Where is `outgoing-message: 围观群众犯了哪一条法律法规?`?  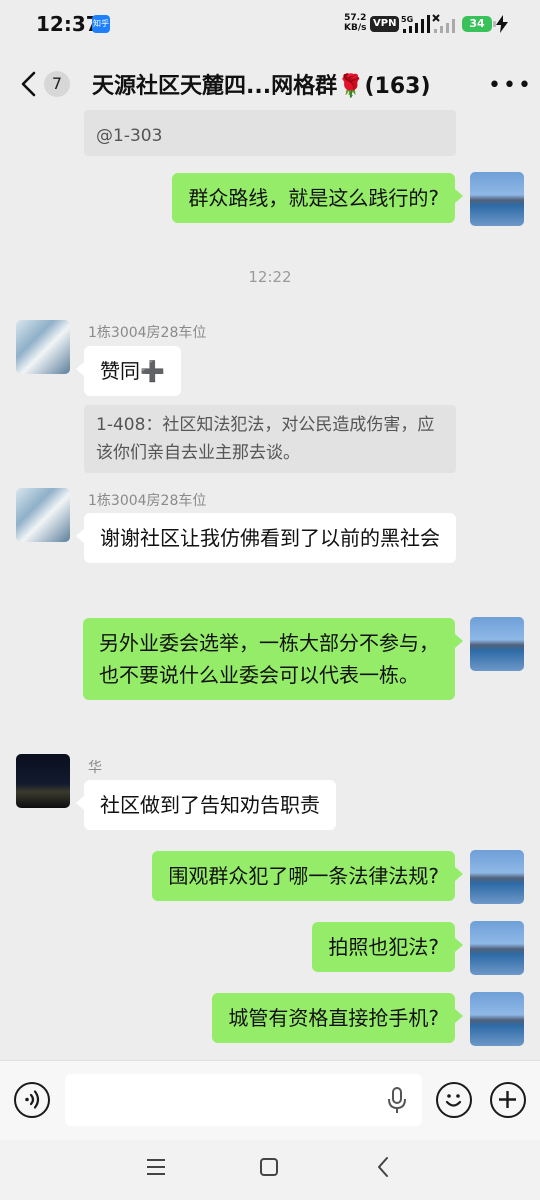
outgoing-message: 围观群众犯了哪一条法律法规? is located at coordinates (307, 876).